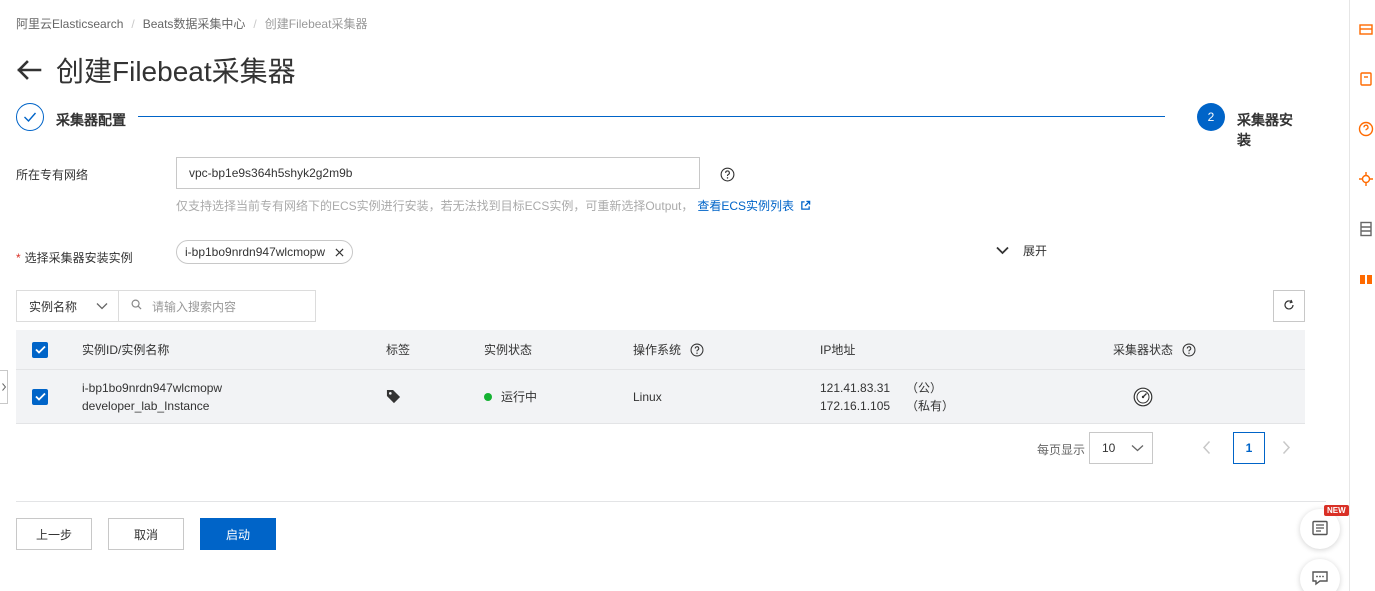 The width and height of the screenshot is (1375, 591). What do you see at coordinates (255, 252) in the screenshot?
I see `selected-instance-text: i-bp1bo9nrdn947wlcmopw` at bounding box center [255, 252].